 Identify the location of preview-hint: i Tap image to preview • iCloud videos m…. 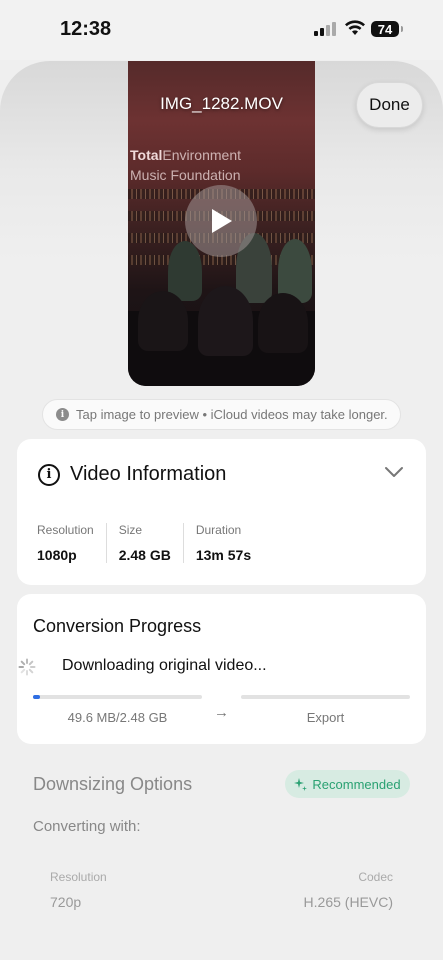
(221, 414).